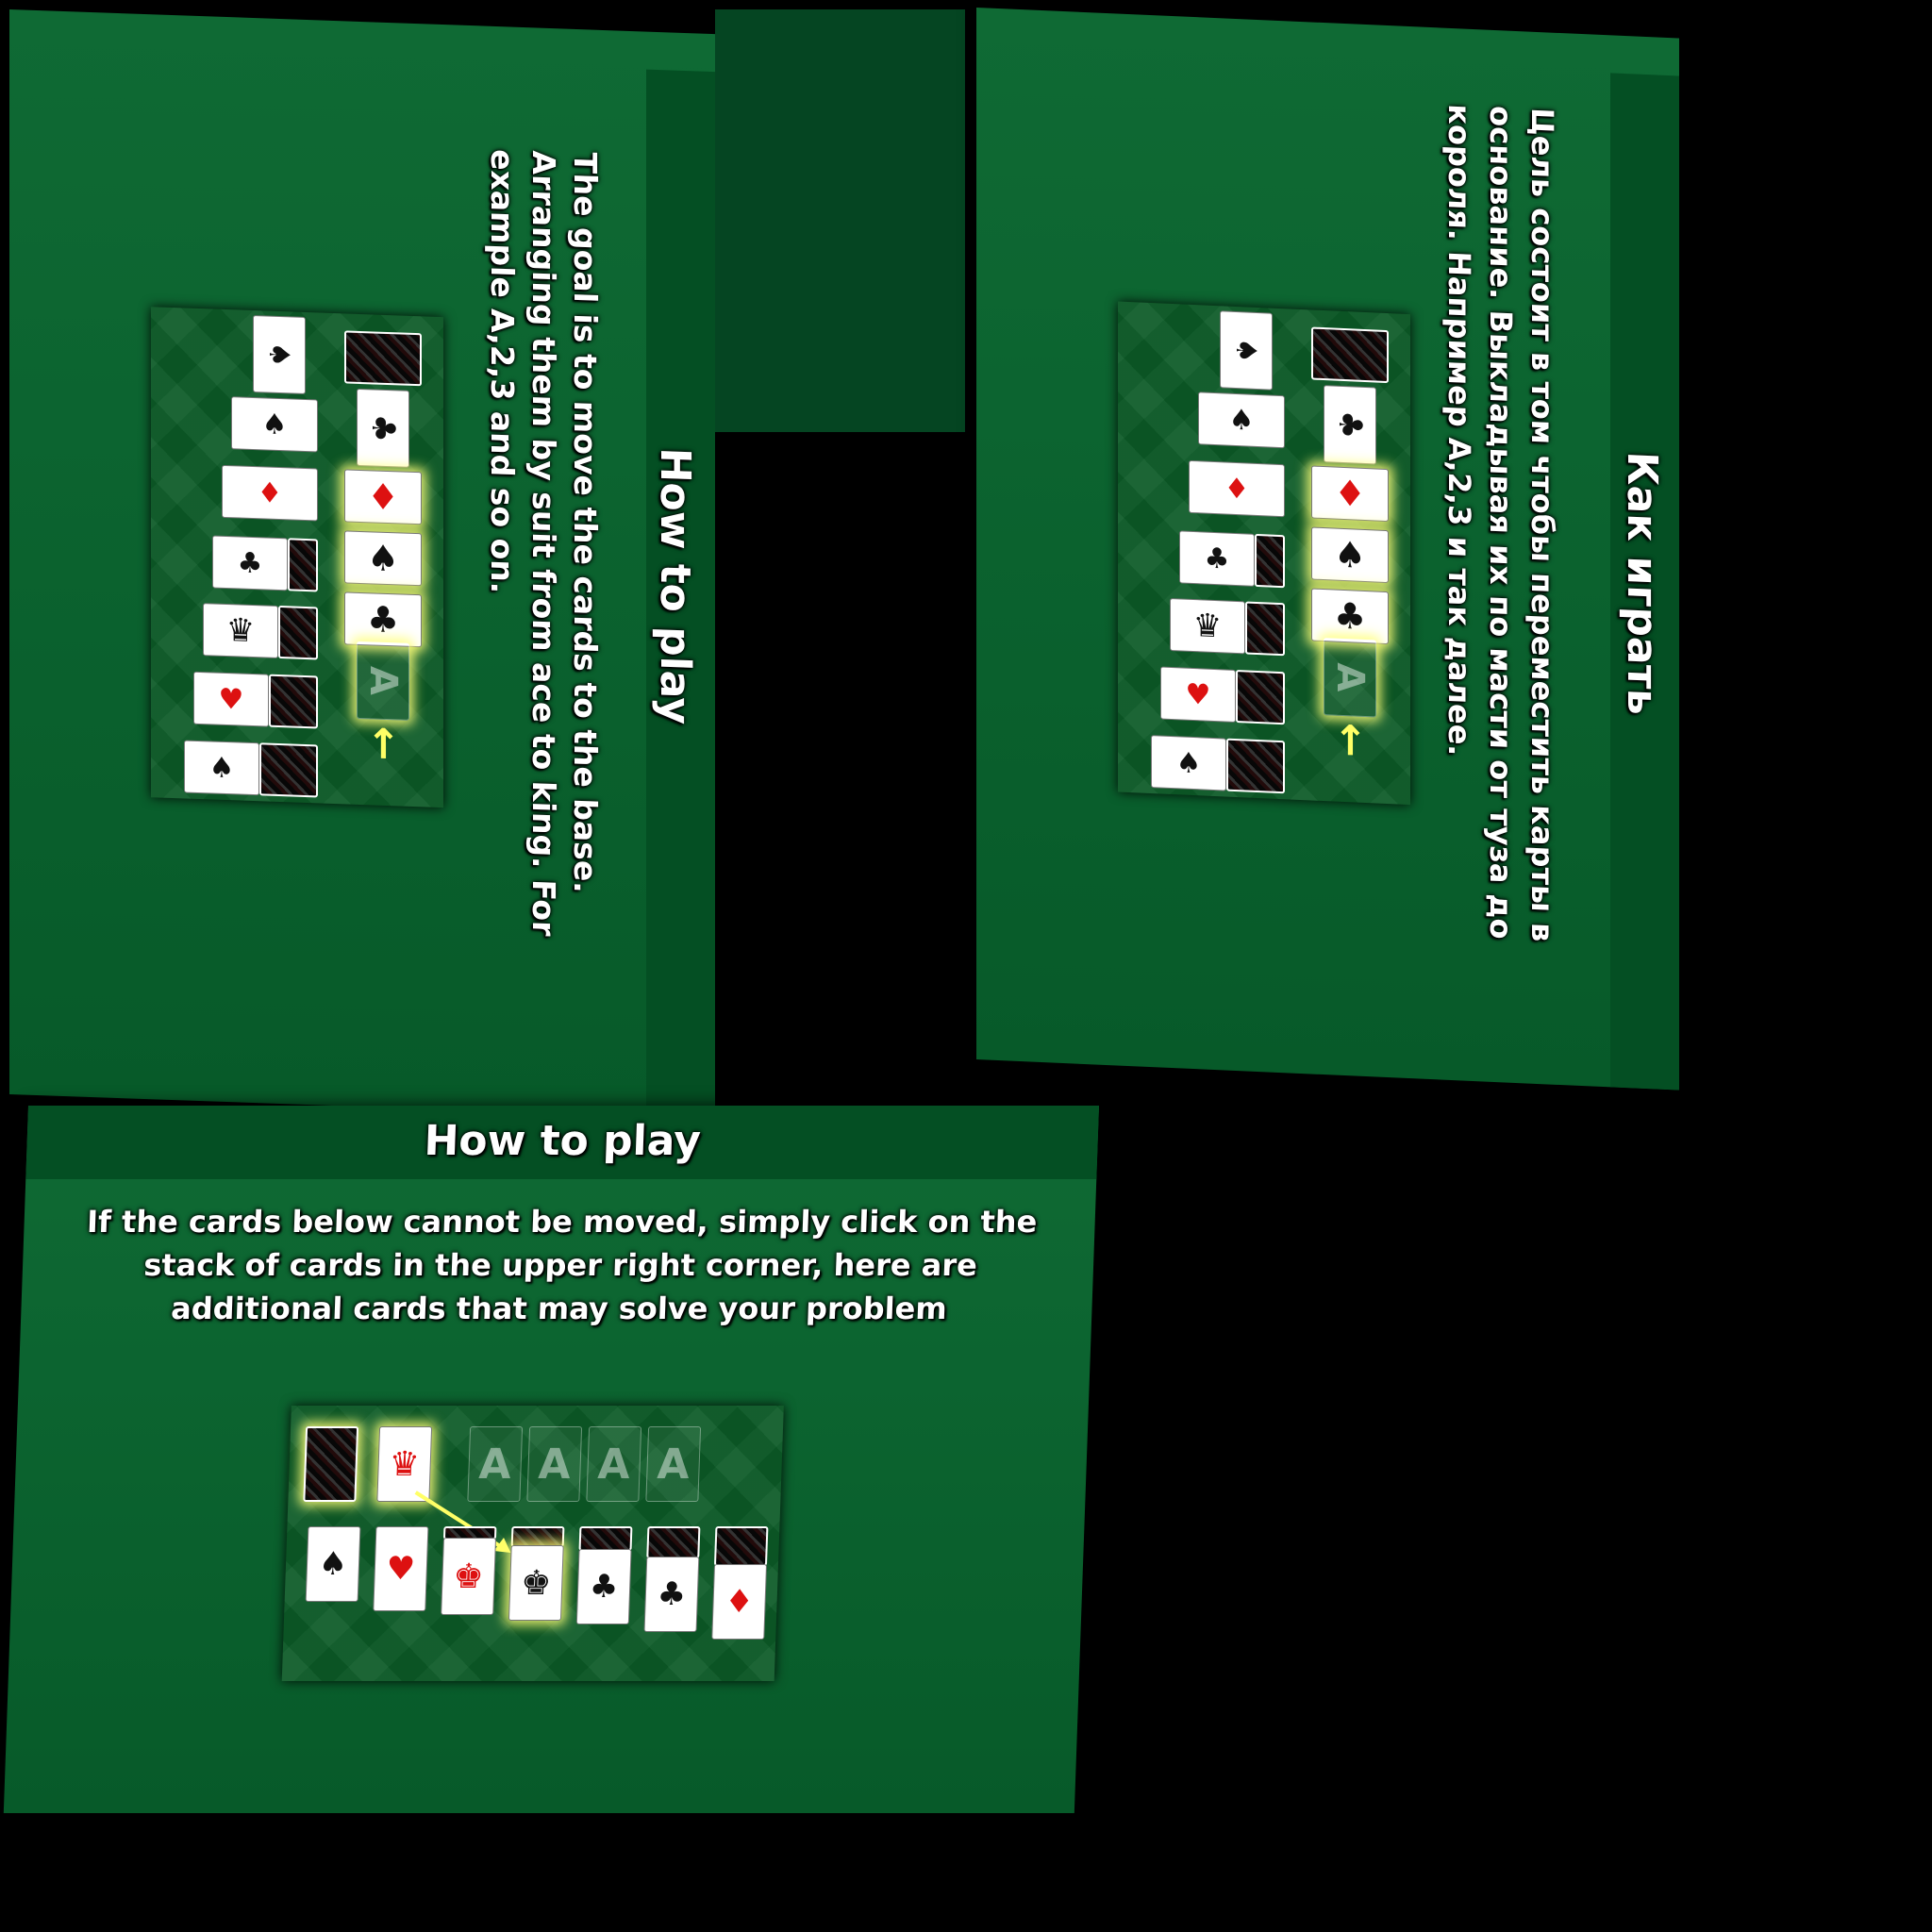 The width and height of the screenshot is (1932, 1932). What do you see at coordinates (840, 220) in the screenshot?
I see `panel-backdrop` at bounding box center [840, 220].